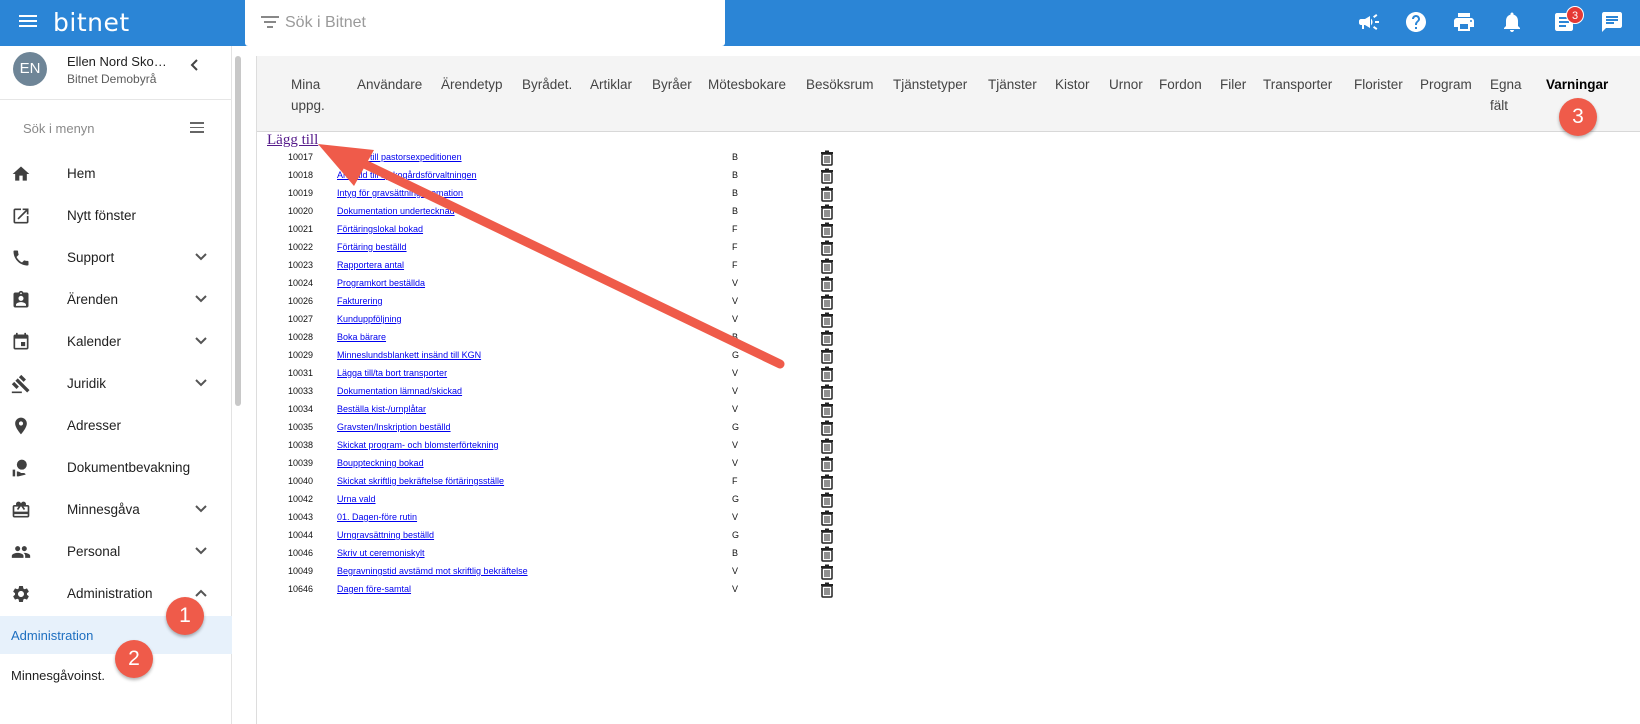 This screenshot has height=724, width=1640. I want to click on step-marker-3: 3, so click(1578, 117).